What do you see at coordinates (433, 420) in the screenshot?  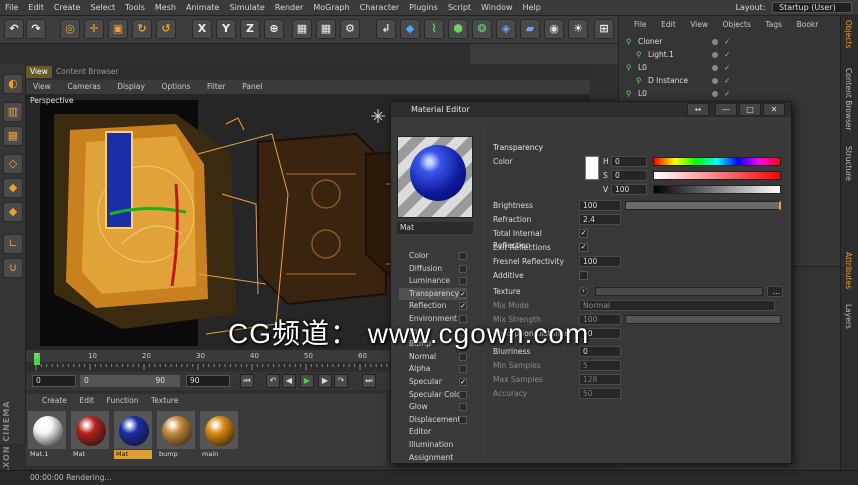 I see `channel-displacement: Displacement` at bounding box center [433, 420].